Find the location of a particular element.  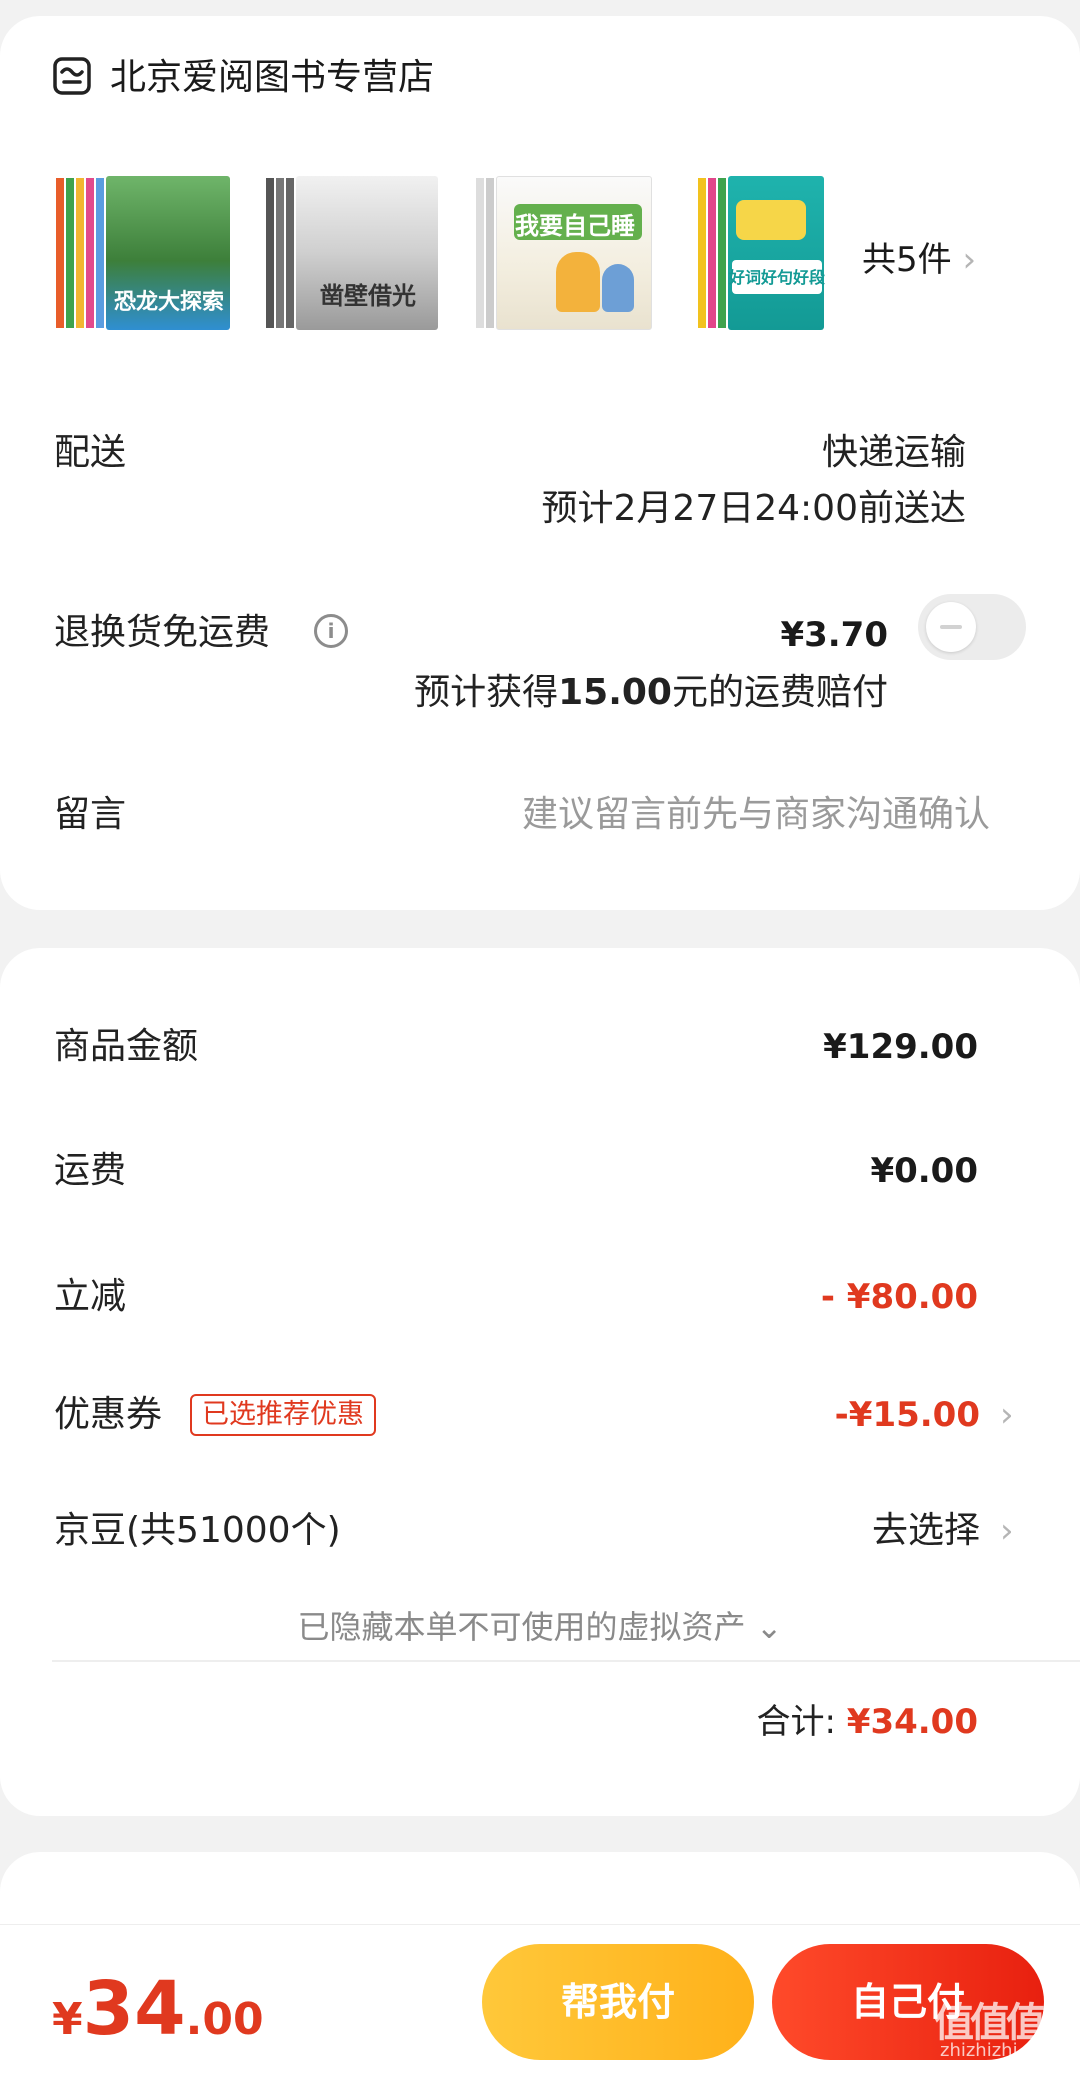

help-pay-button: 帮我付 is located at coordinates (618, 2002).